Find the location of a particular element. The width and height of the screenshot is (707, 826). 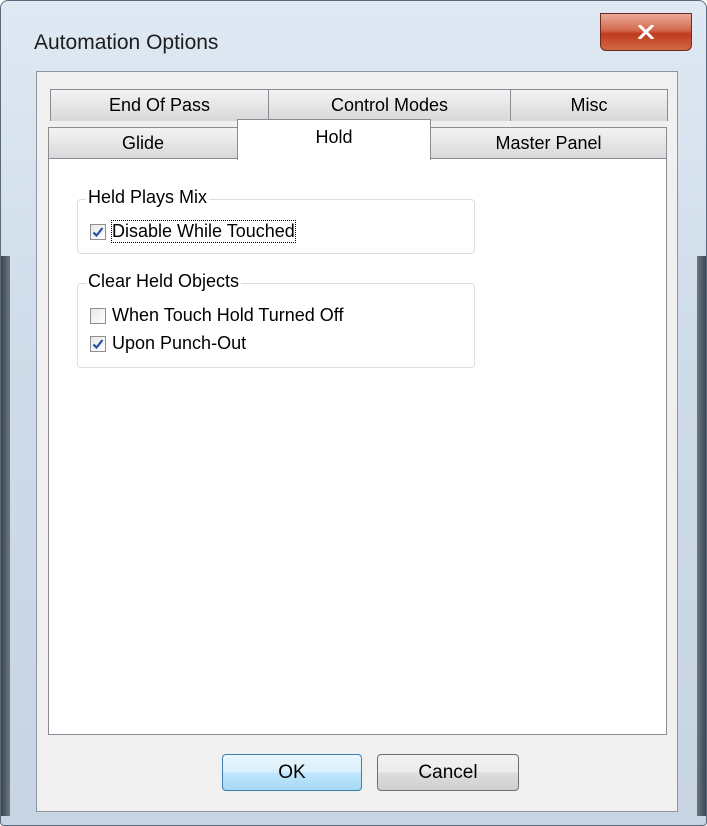

tab-master-panel: Master Panel is located at coordinates (548, 143).